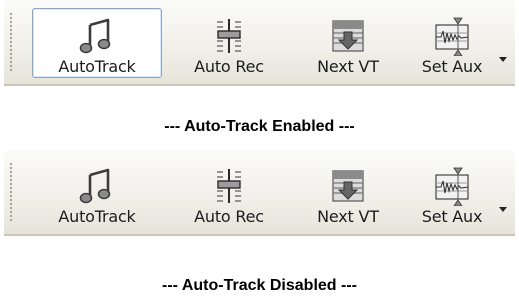  Describe the element at coordinates (259, 126) in the screenshot. I see `caption-enabled: --- Auto-Track Enabled ---` at that location.